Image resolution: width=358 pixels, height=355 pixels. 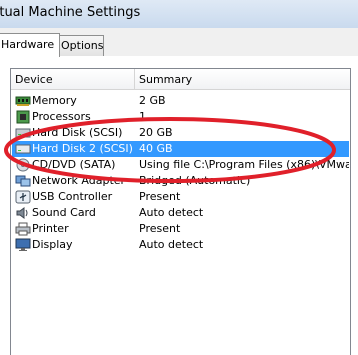 What do you see at coordinates (23, 117) in the screenshot?
I see `processor-icon` at bounding box center [23, 117].